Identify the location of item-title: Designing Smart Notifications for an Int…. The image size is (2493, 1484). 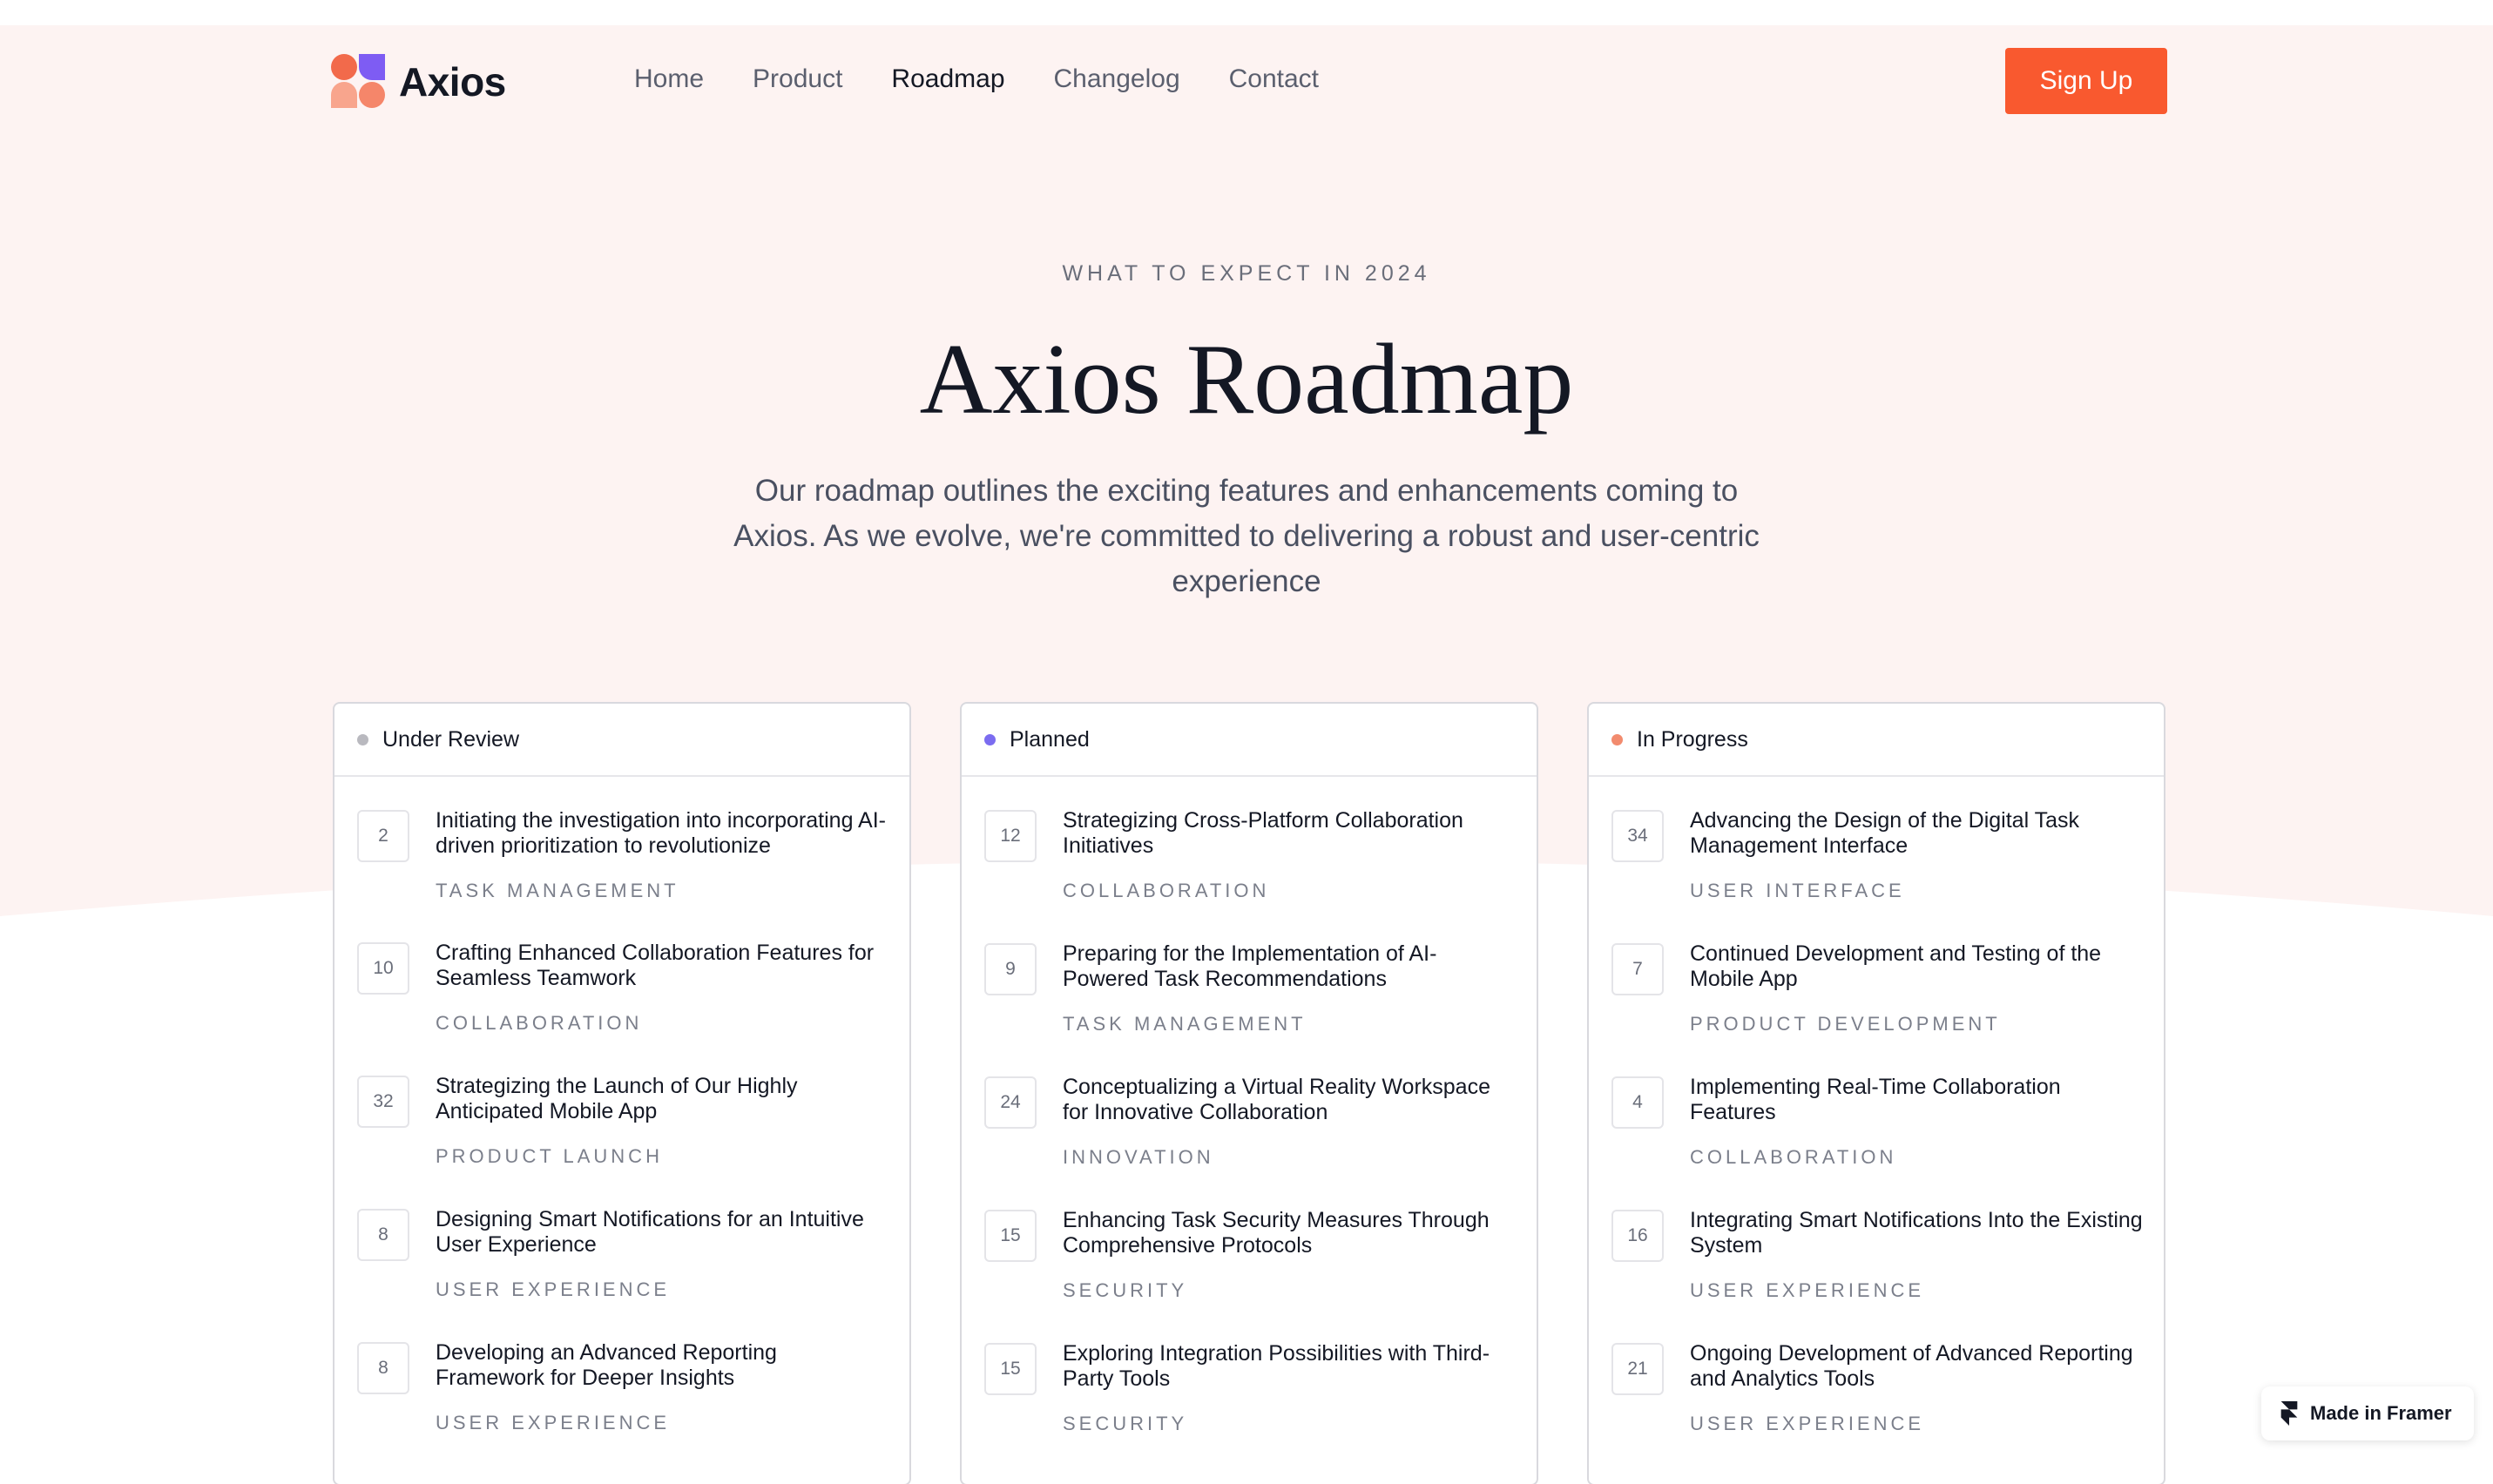
(650, 1232).